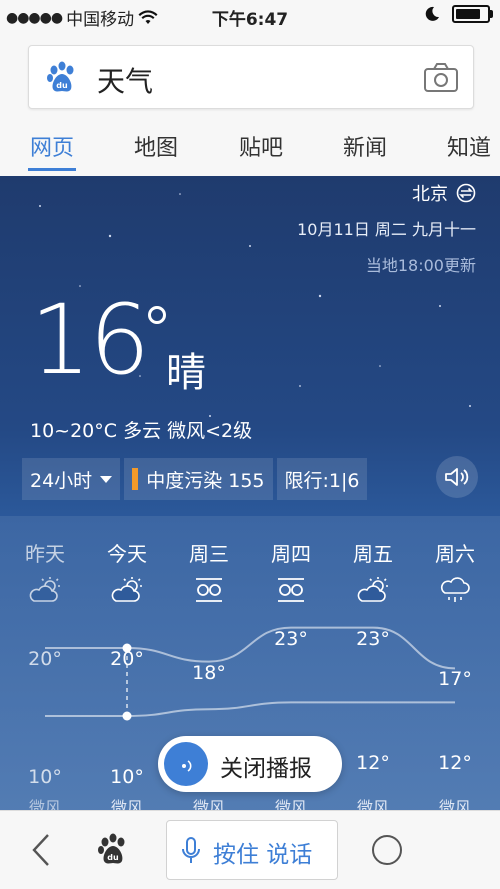 This screenshot has height=889, width=500. What do you see at coordinates (45, 554) in the screenshot?
I see `day-name: 昨天` at bounding box center [45, 554].